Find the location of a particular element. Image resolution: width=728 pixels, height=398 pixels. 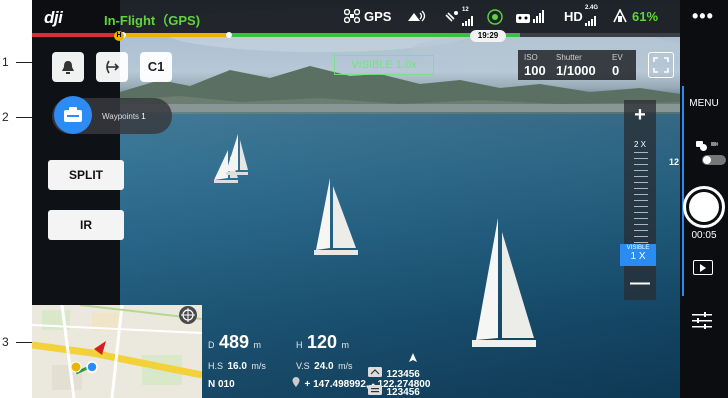

return-home-button is located at coordinates (112, 67).